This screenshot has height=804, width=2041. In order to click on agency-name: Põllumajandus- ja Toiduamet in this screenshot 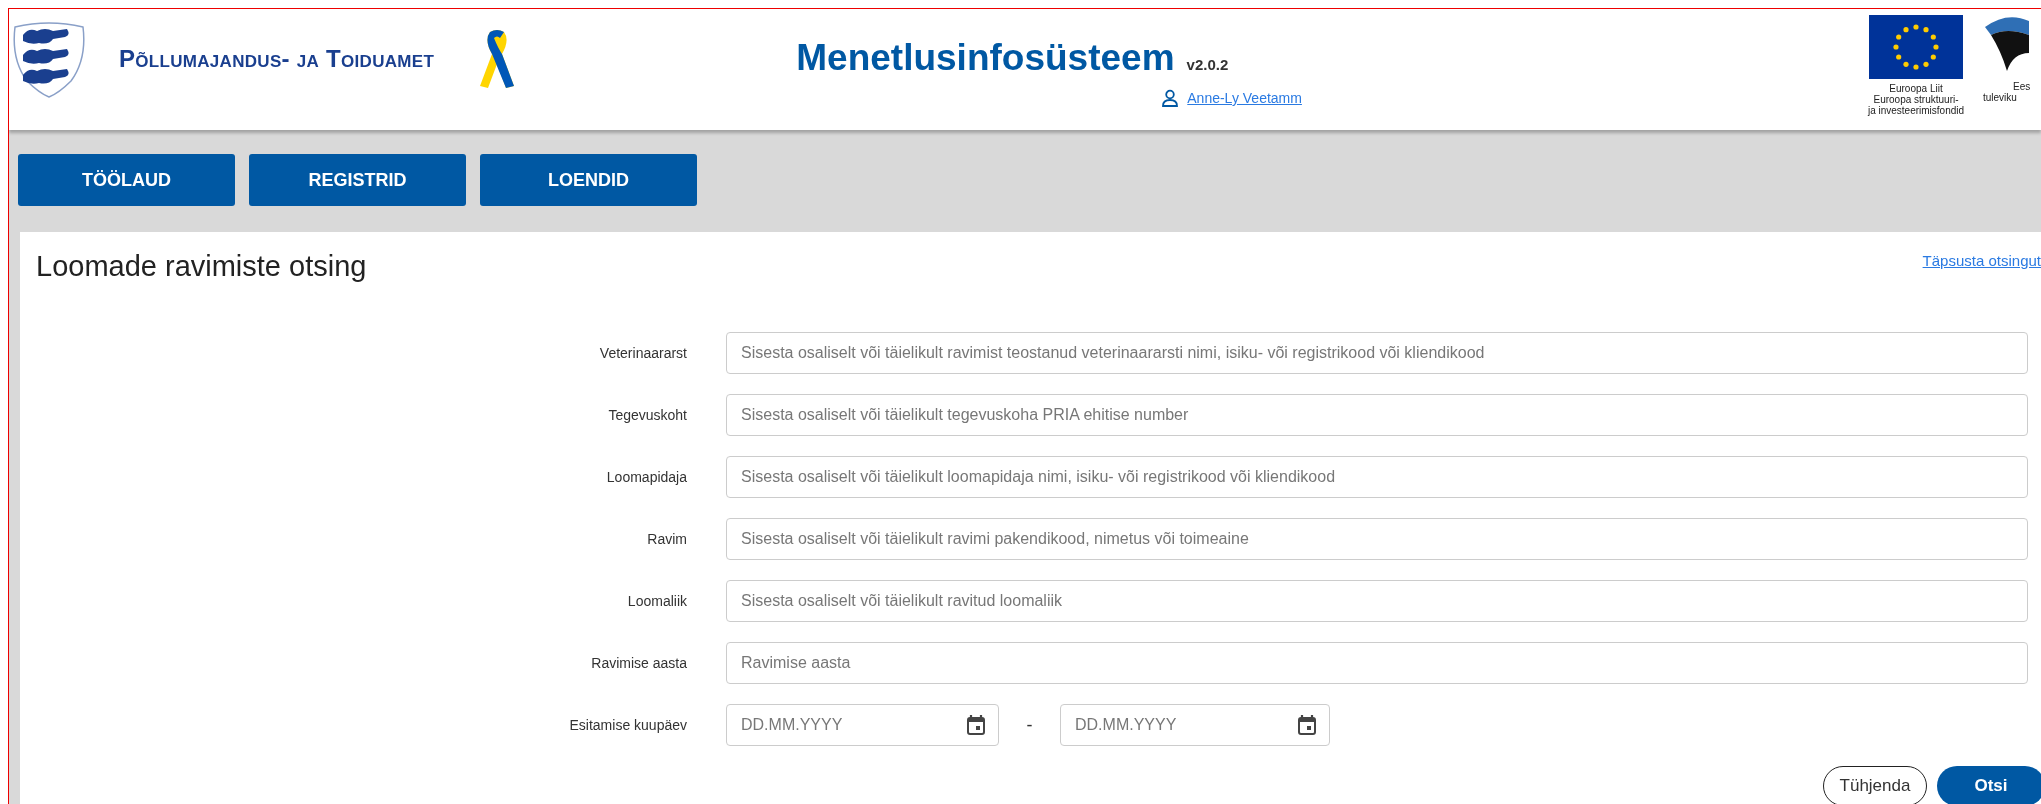, I will do `click(277, 59)`.